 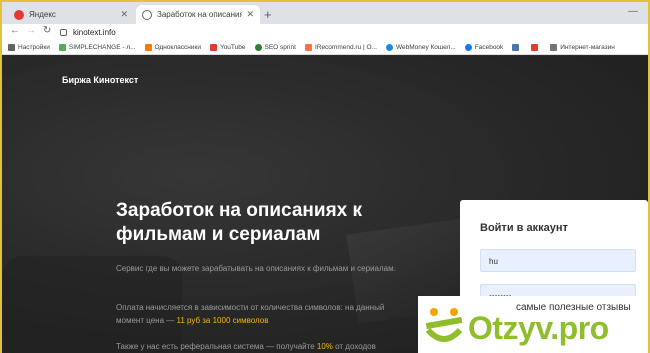 What do you see at coordinates (275, 47) in the screenshot?
I see `bookmark-seosprint: SEO sprint` at bounding box center [275, 47].